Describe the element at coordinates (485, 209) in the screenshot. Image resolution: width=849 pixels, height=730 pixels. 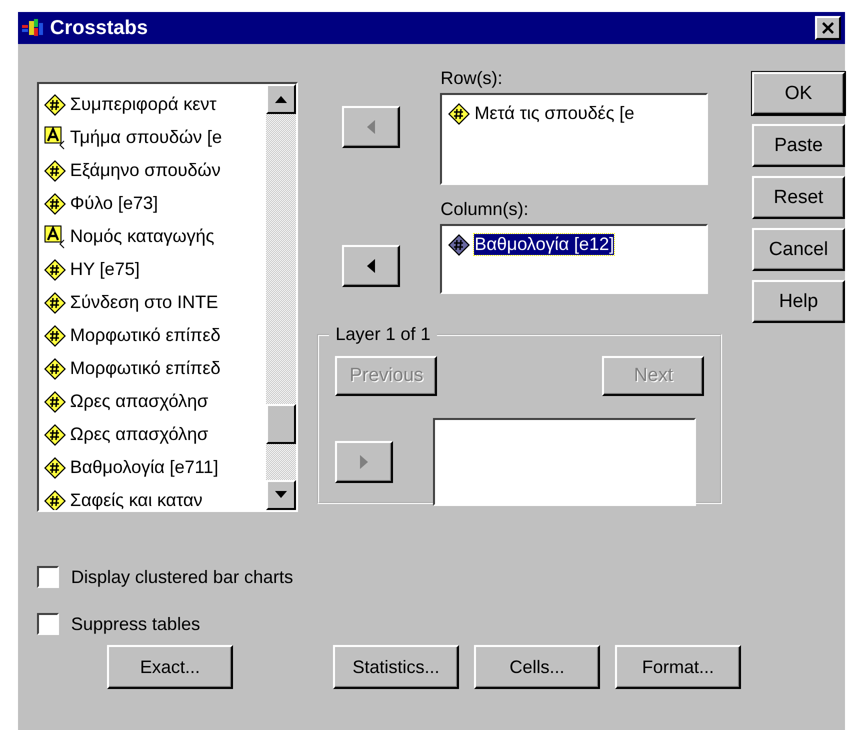
I see `target-list-label: Column(s):` at that location.